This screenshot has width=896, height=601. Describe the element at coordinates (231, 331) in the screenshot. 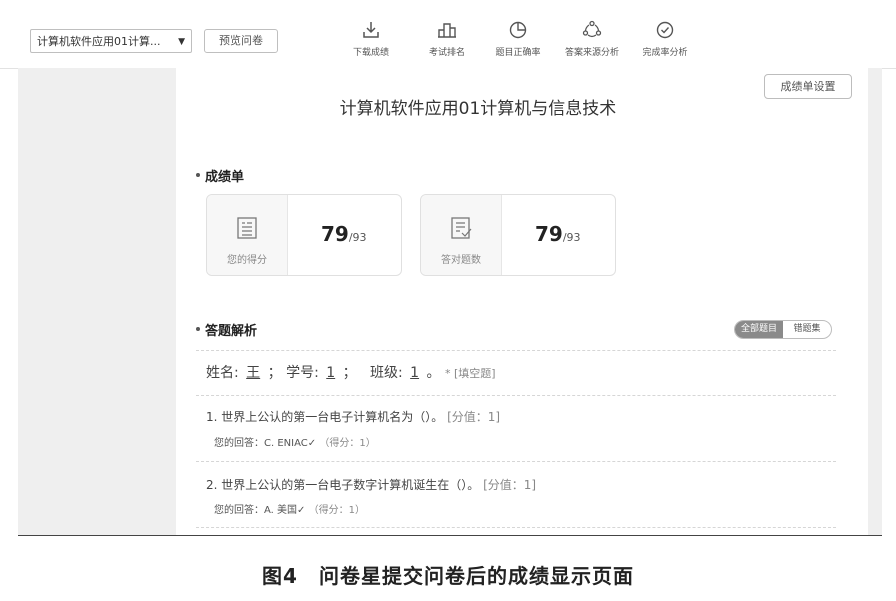

I see `analysis-section-label: 答题解析` at that location.